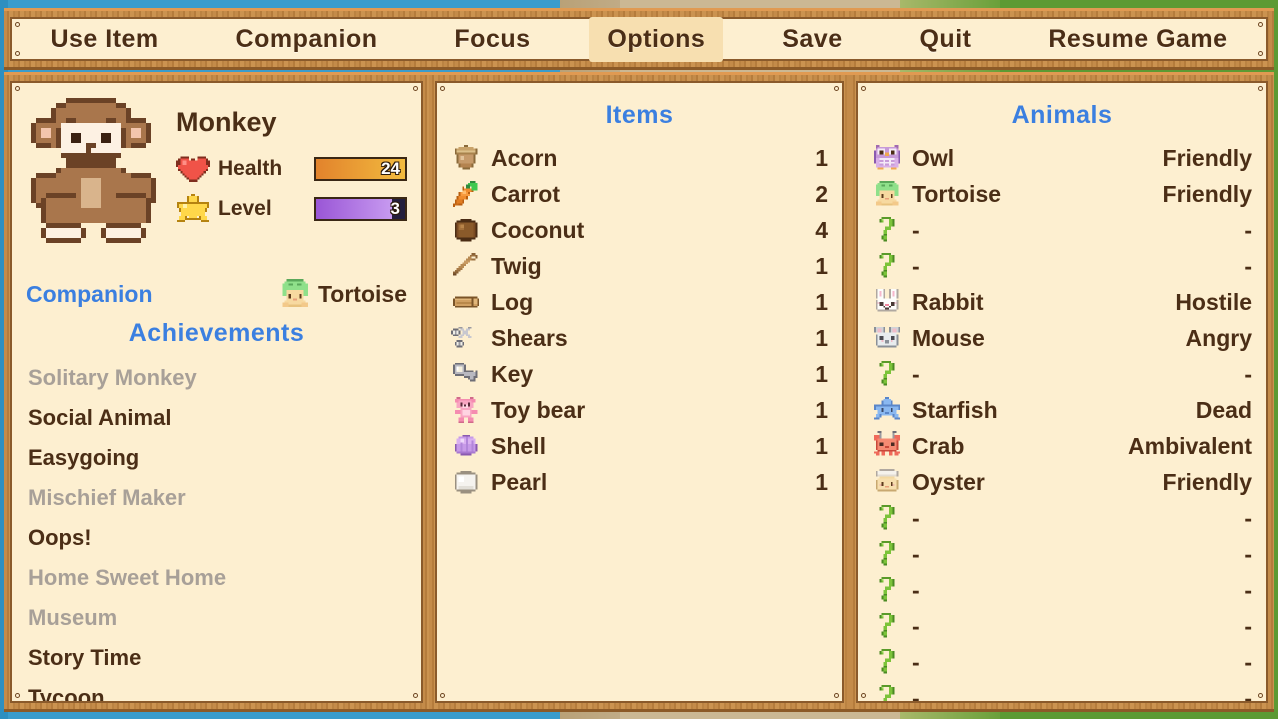  What do you see at coordinates (887, 410) in the screenshot?
I see `starfish-icon` at bounding box center [887, 410].